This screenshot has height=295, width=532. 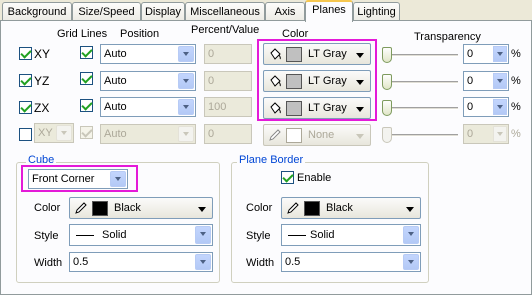 I want to click on zx-plane-label: ZX, so click(x=42, y=108).